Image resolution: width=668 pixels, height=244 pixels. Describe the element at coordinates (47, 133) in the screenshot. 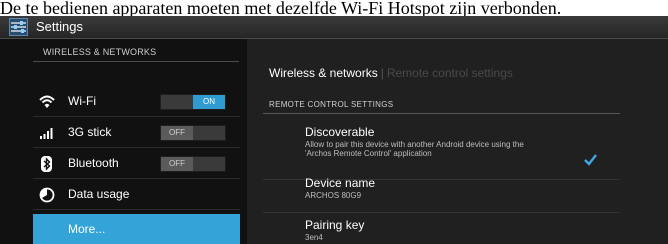

I see `signal-bars-icon` at that location.